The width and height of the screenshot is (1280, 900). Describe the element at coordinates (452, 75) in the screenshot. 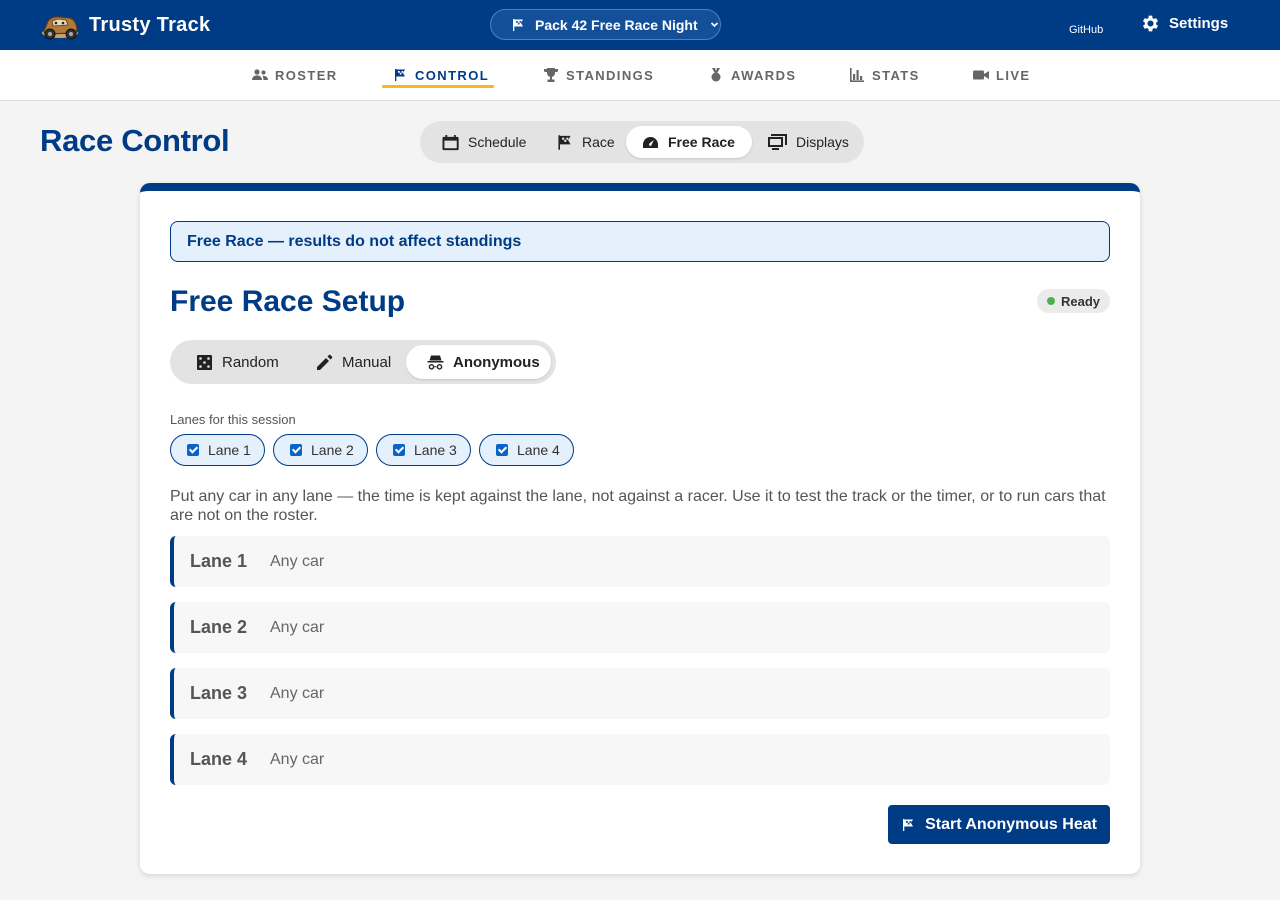

I see `nav-control-label: CONTROL` at that location.